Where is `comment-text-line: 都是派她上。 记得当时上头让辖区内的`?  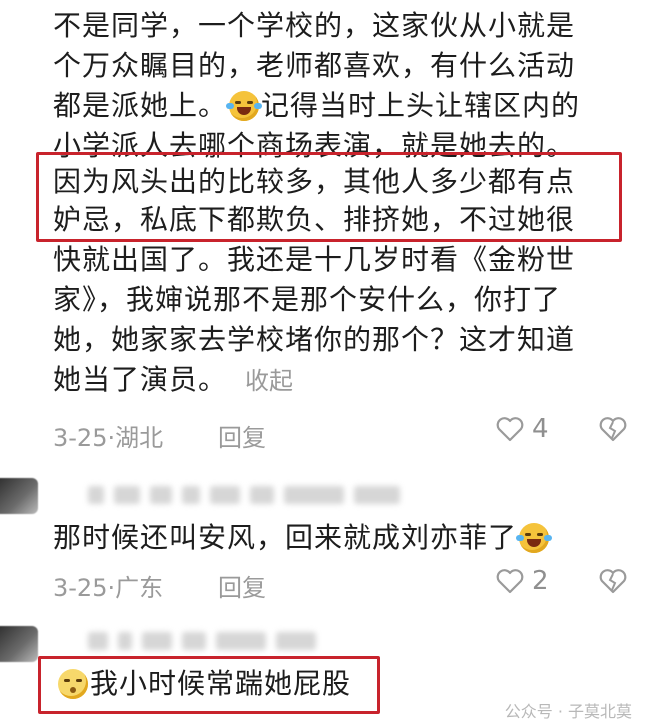 comment-text-line: 都是派她上。 记得当时上头让辖区内的 is located at coordinates (316, 106).